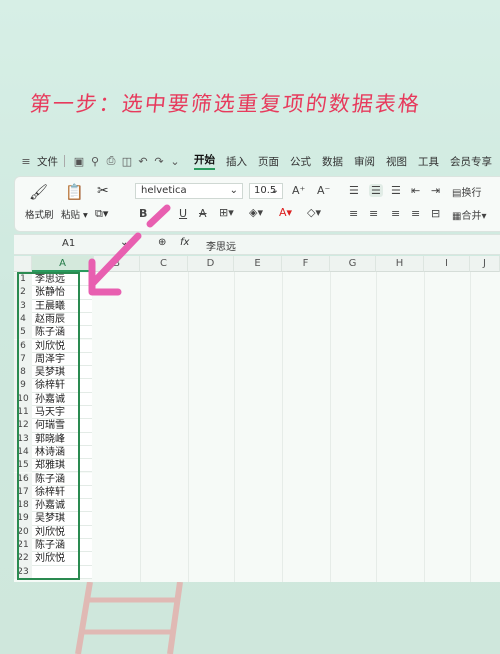 The image size is (500, 654). Describe the element at coordinates (158, 216) in the screenshot. I see `arrow-dash` at that location.